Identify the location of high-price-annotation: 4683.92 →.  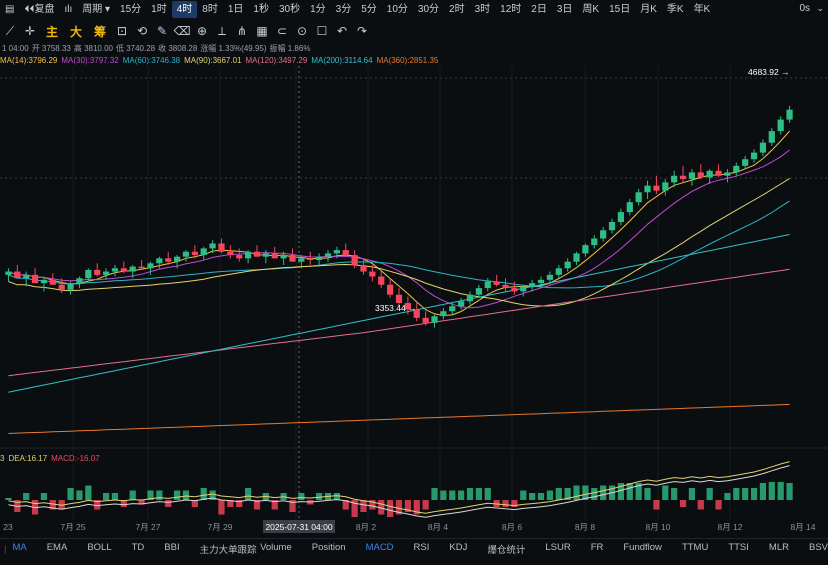
(769, 72).